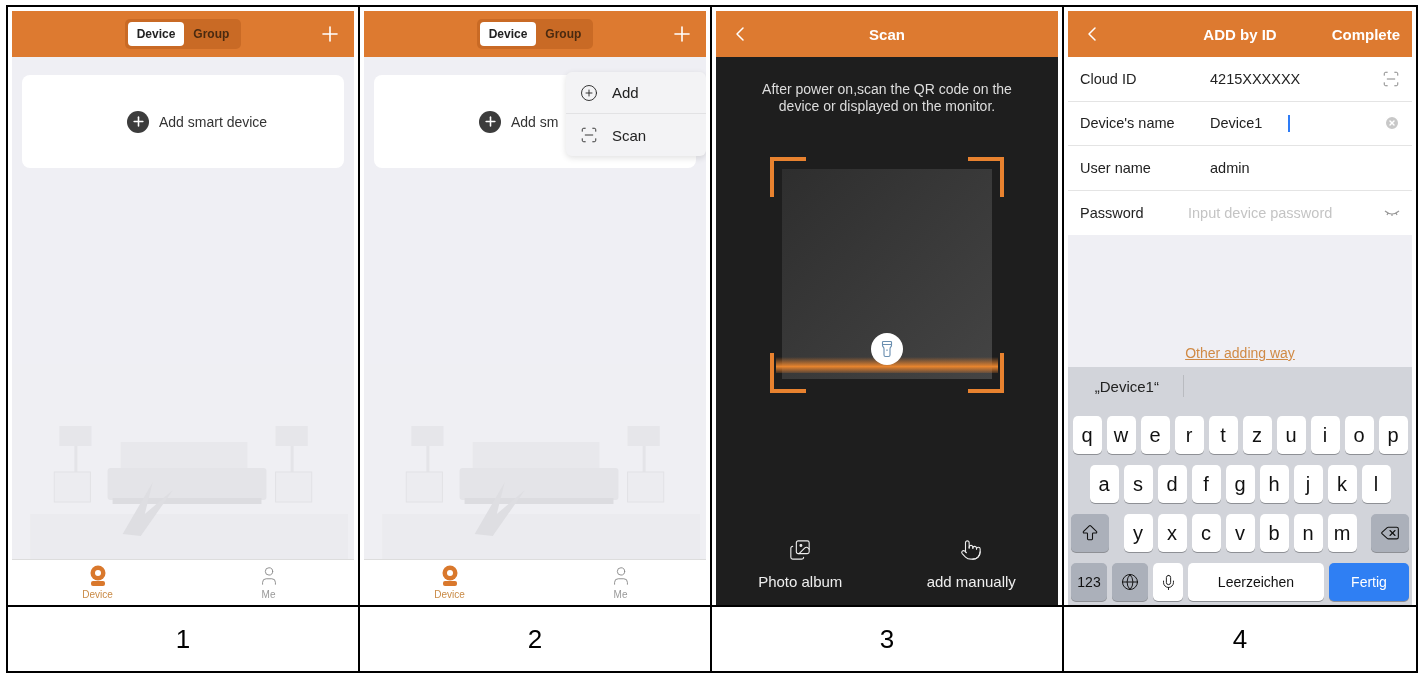 Image resolution: width=1424 pixels, height=677 pixels. Describe the element at coordinates (1308, 533) in the screenshot. I see `key: n` at that location.